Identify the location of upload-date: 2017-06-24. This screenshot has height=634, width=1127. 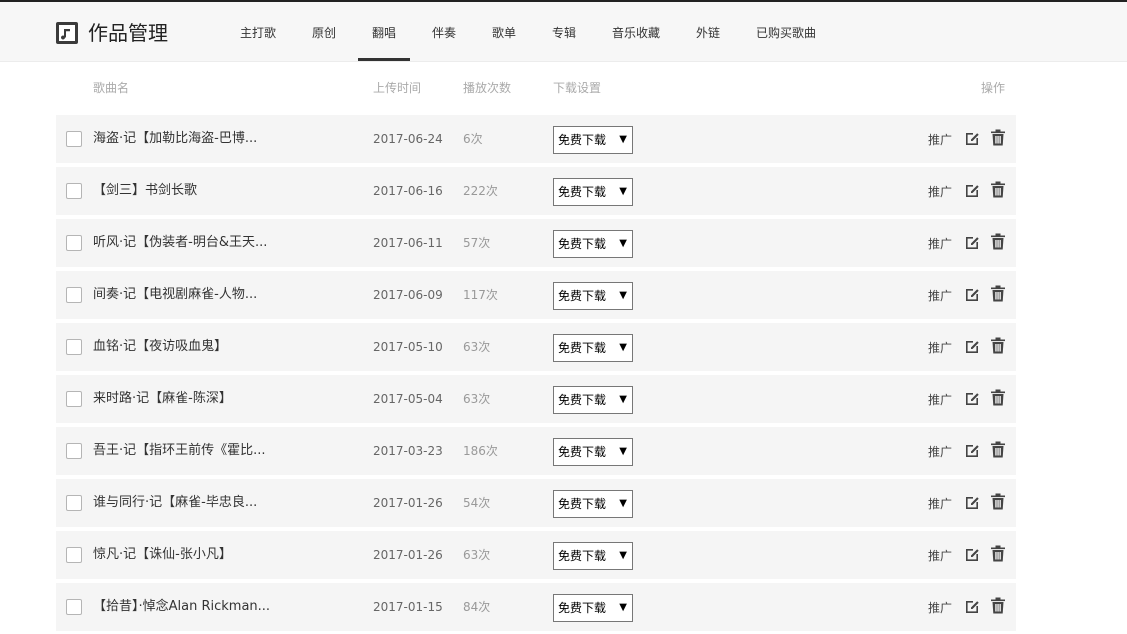
(408, 139).